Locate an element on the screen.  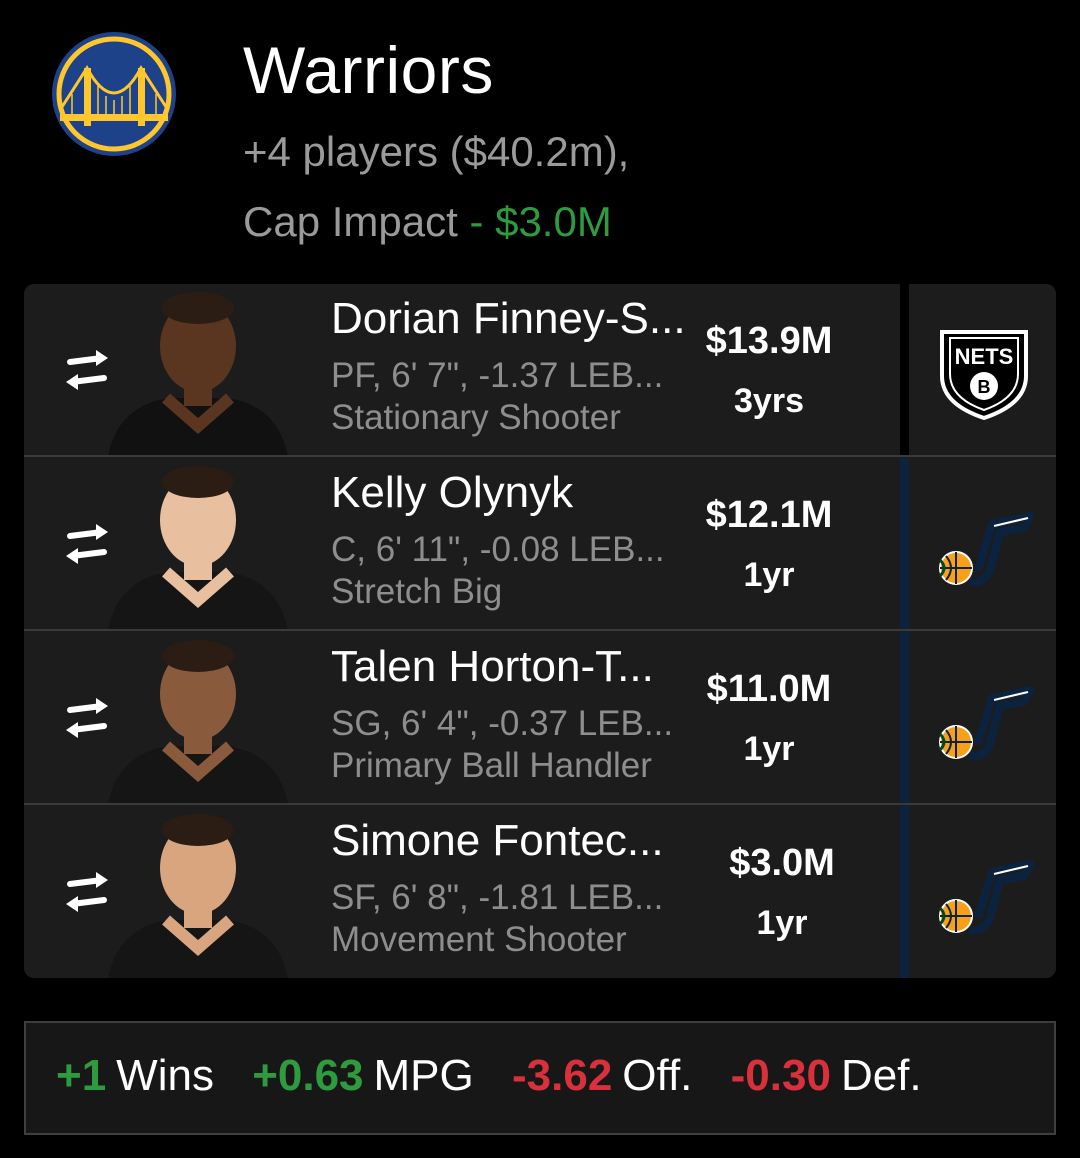
defense-label: Def. is located at coordinates (881, 1075).